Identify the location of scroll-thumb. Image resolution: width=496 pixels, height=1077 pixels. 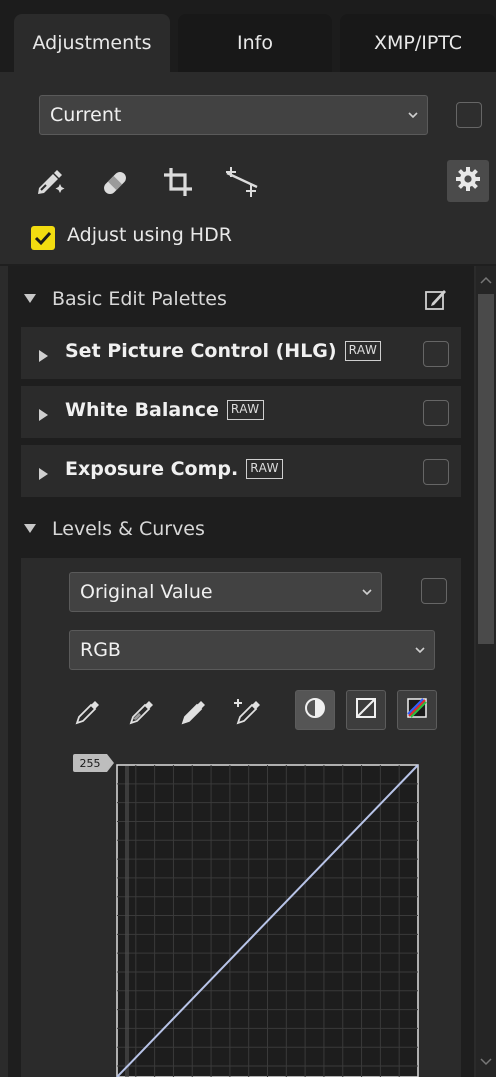
(486, 469).